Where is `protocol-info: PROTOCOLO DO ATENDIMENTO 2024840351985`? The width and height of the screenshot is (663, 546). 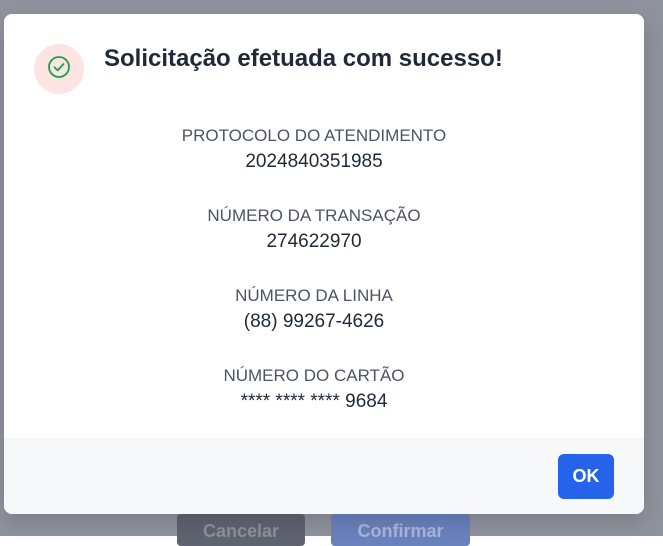
protocol-info: PROTOCOLO DO ATENDIMENTO 2024840351985 is located at coordinates (314, 164).